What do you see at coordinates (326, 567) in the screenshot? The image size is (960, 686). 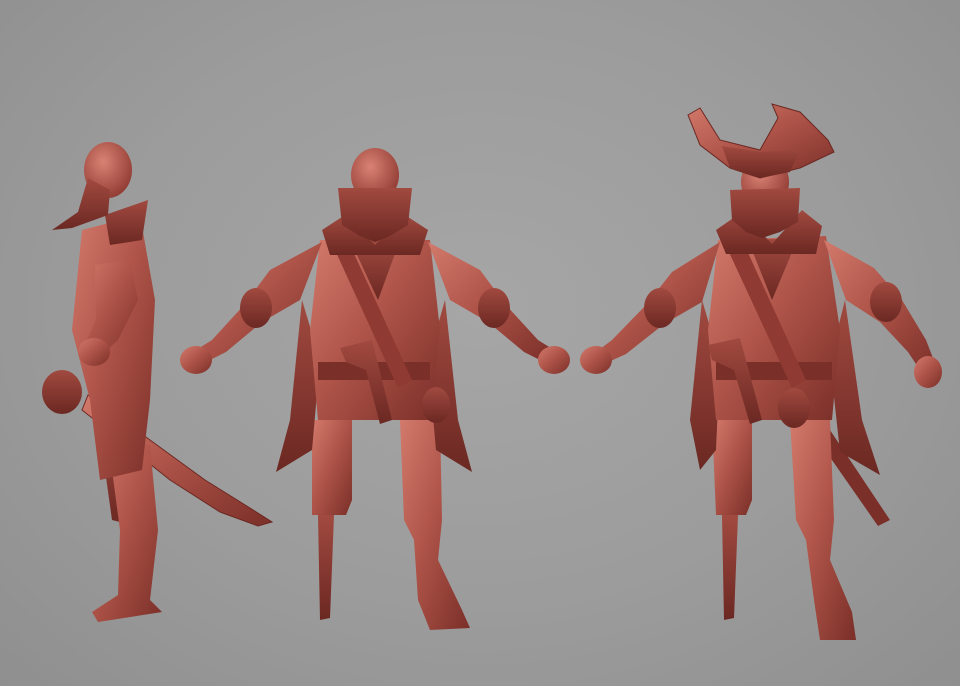 I see `peg-leg` at bounding box center [326, 567].